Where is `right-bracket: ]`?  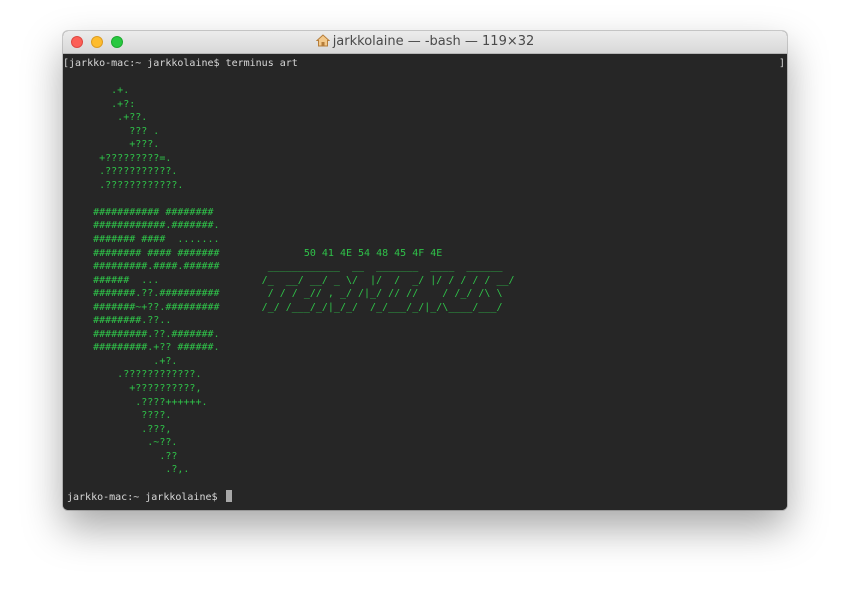
right-bracket: ] is located at coordinates (781, 63).